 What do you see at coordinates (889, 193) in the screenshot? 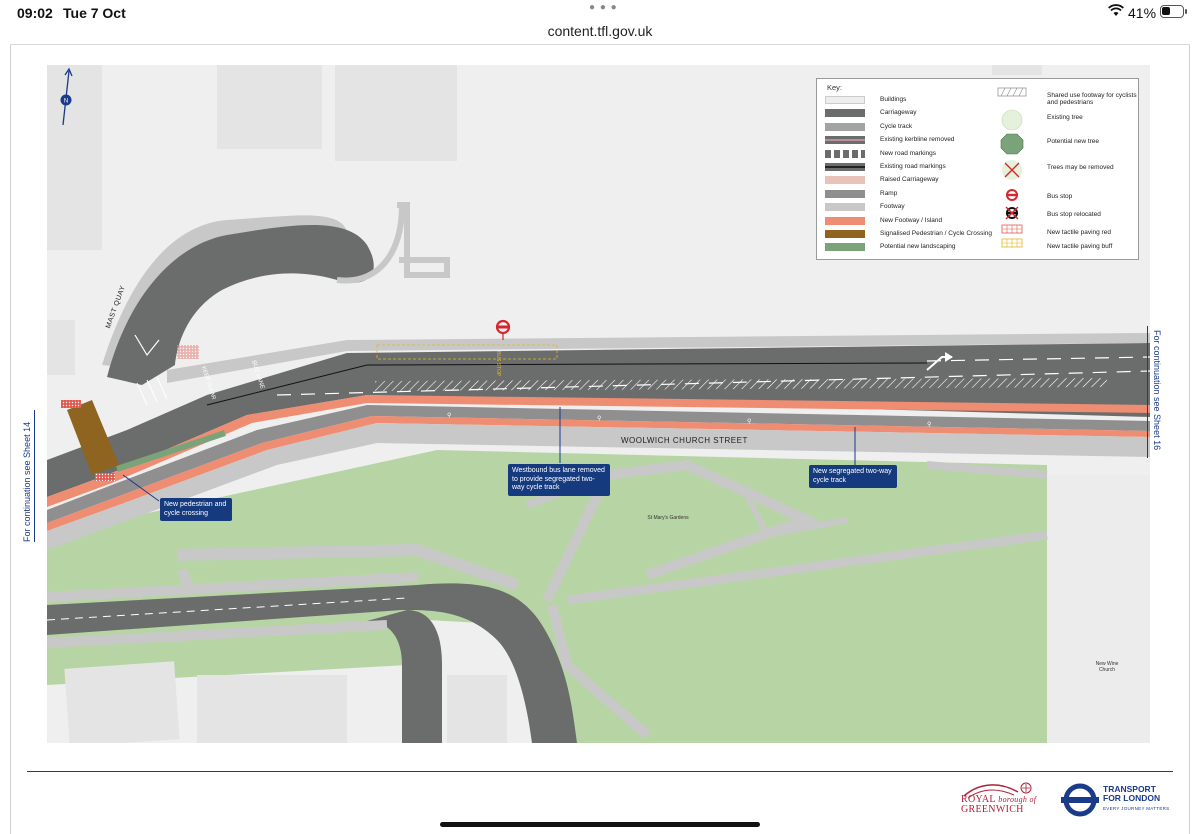
I see `key-label: Ramp` at bounding box center [889, 193].